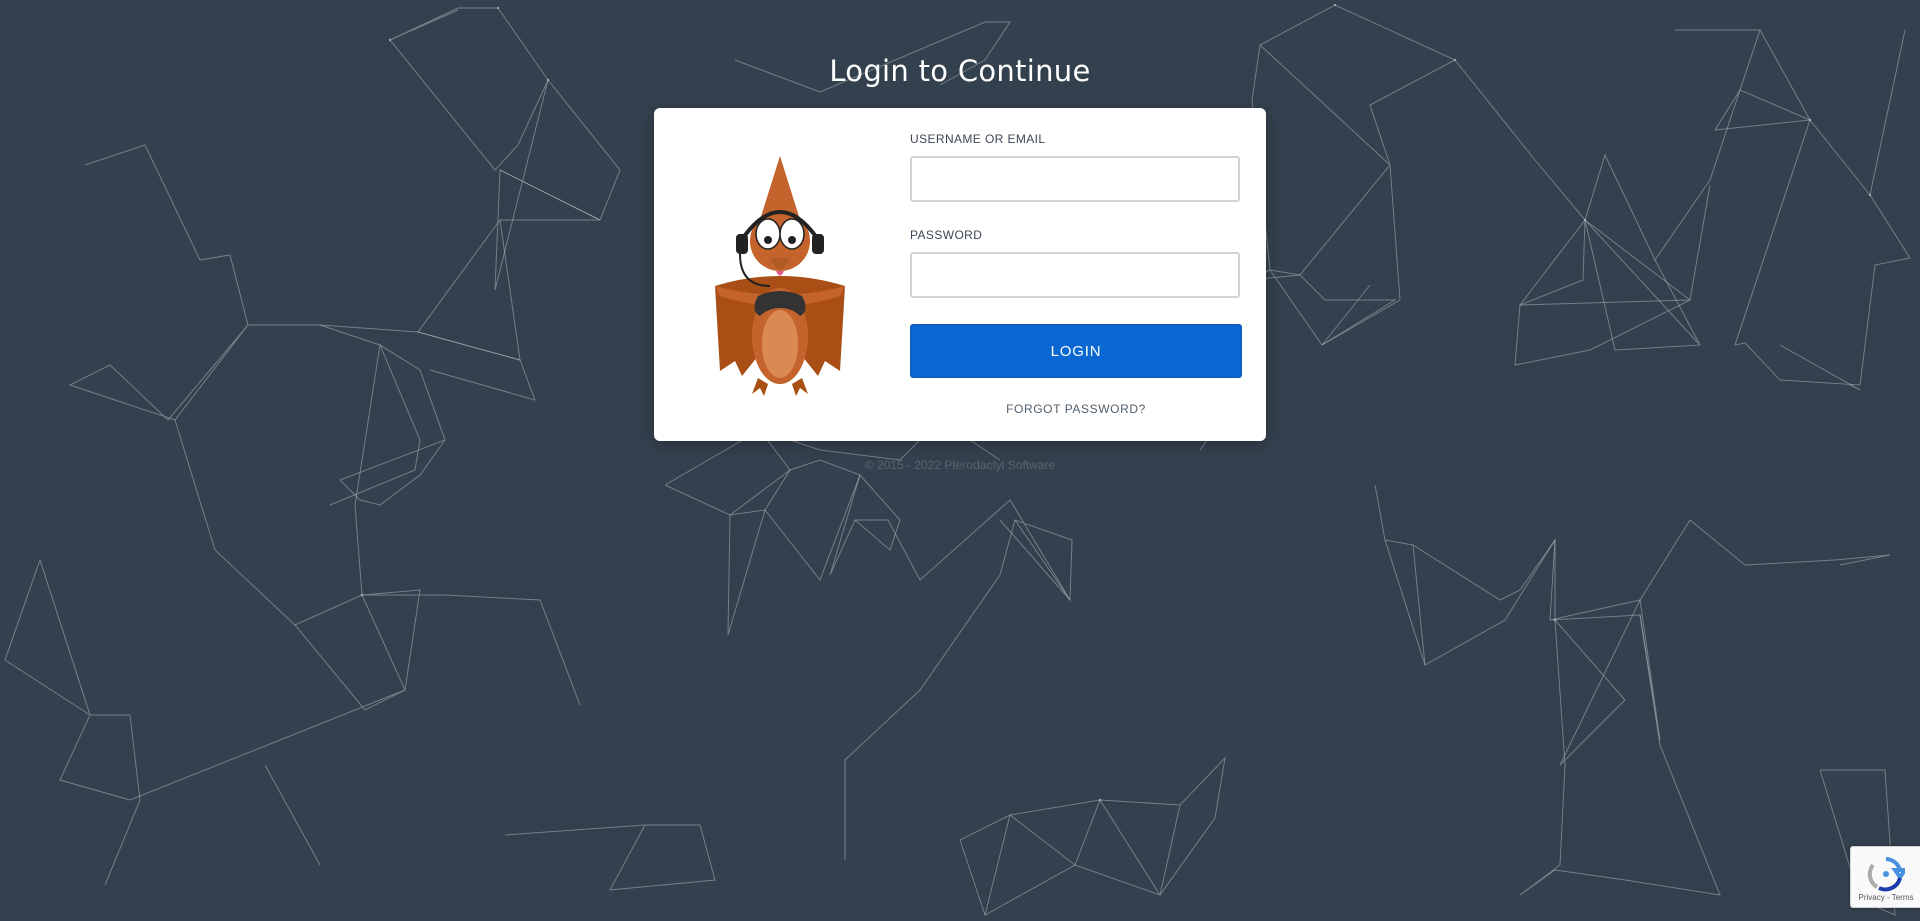 This screenshot has height=921, width=1920. Describe the element at coordinates (1075, 179) in the screenshot. I see `username-input` at that location.